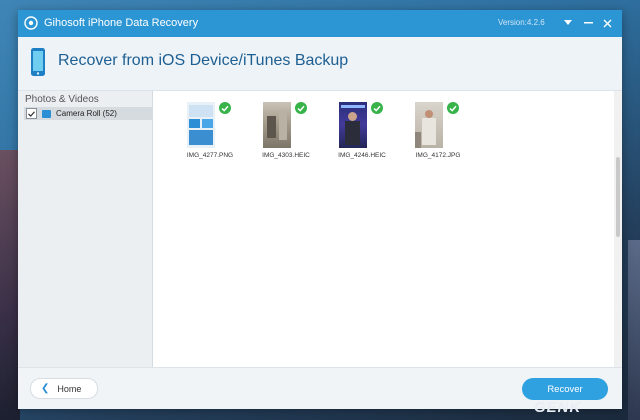 This screenshot has height=420, width=640. I want to click on close-button, so click(607, 23).